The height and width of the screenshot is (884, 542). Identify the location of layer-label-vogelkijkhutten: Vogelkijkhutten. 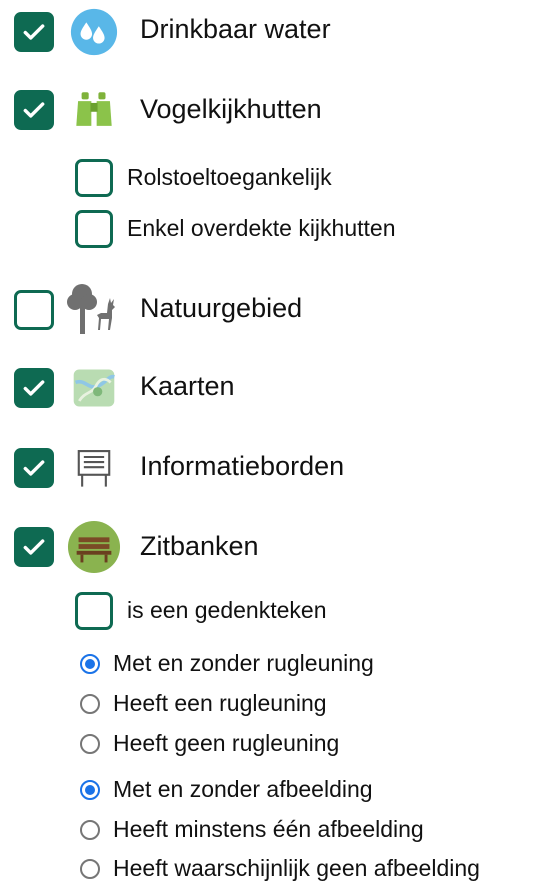
(231, 109).